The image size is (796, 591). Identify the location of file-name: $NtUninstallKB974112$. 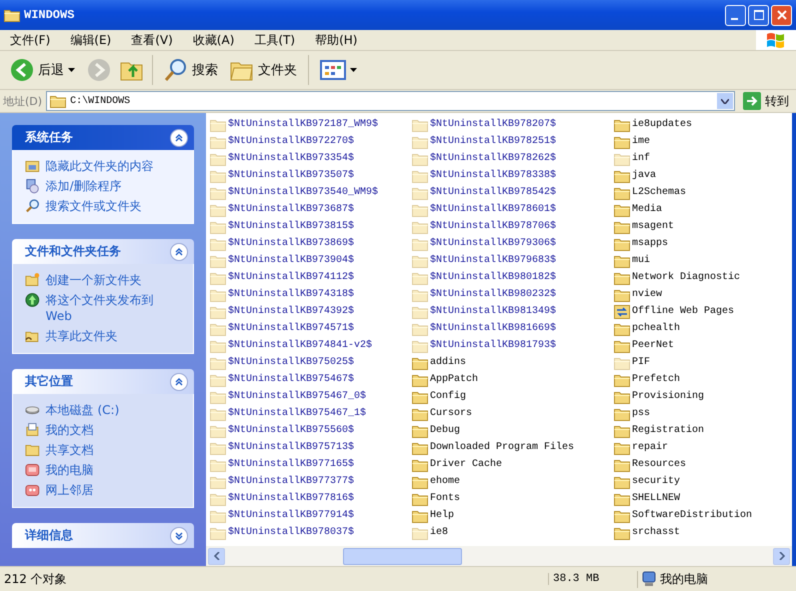
(291, 277).